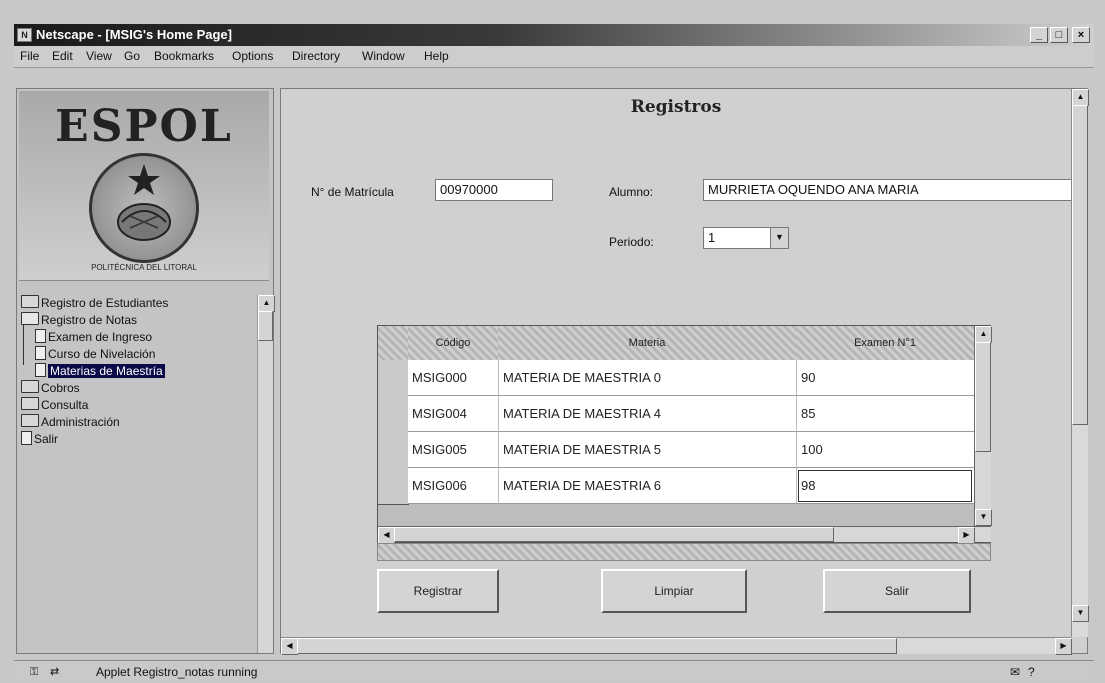 This screenshot has width=1105, height=683. I want to click on menu-bookmarks: Bookmarks, so click(184, 56).